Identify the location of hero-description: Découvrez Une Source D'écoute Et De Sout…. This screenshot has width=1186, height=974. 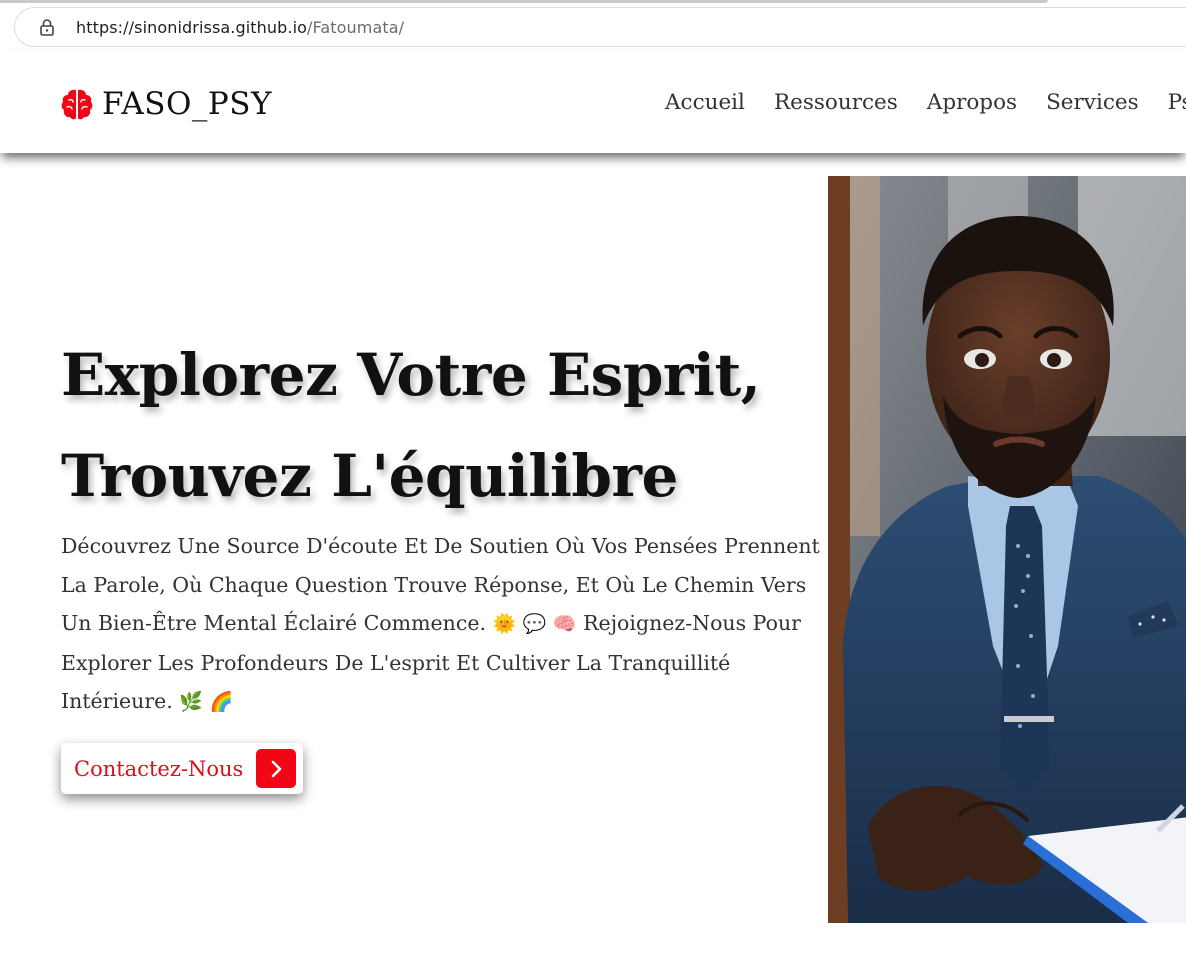
(441, 624).